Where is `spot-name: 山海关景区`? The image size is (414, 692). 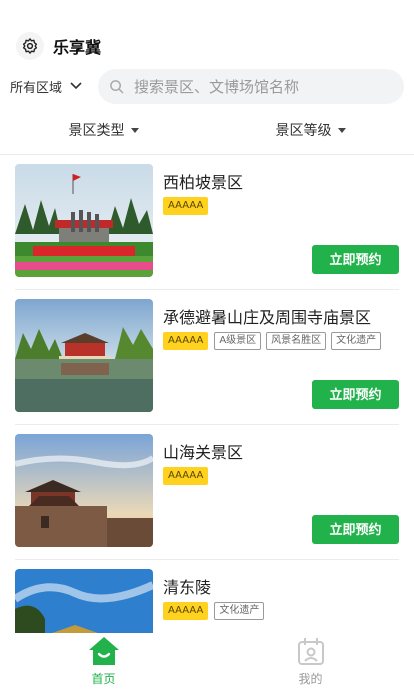
spot-name: 山海关景区 is located at coordinates (203, 451).